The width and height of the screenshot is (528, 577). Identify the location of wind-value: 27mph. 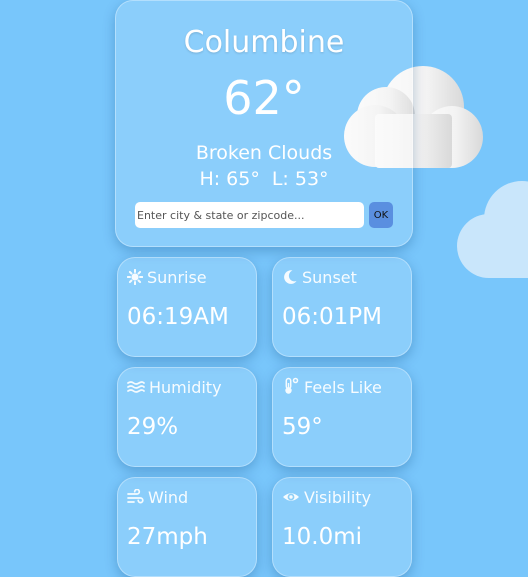
(167, 537).